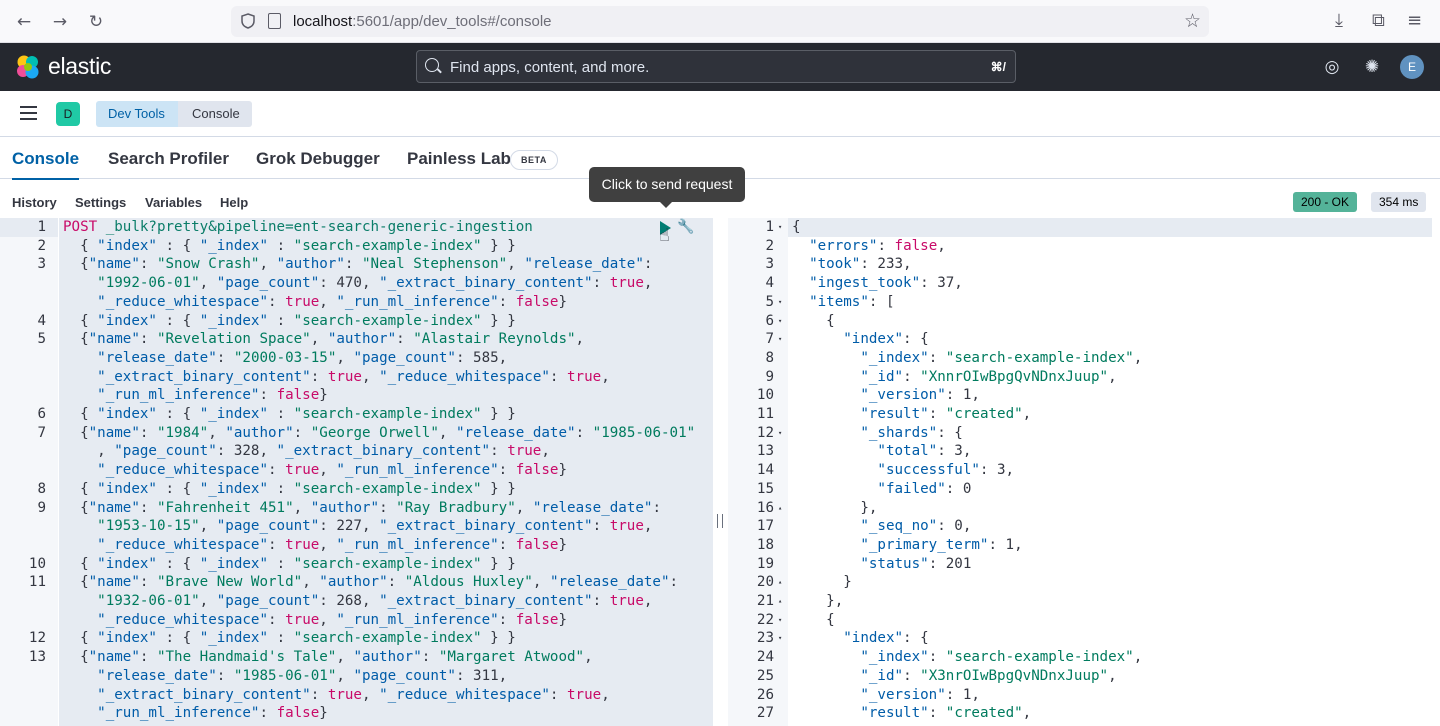 The height and width of the screenshot is (726, 1440). What do you see at coordinates (835, 507) in the screenshot?
I see `code-line: },` at bounding box center [835, 507].